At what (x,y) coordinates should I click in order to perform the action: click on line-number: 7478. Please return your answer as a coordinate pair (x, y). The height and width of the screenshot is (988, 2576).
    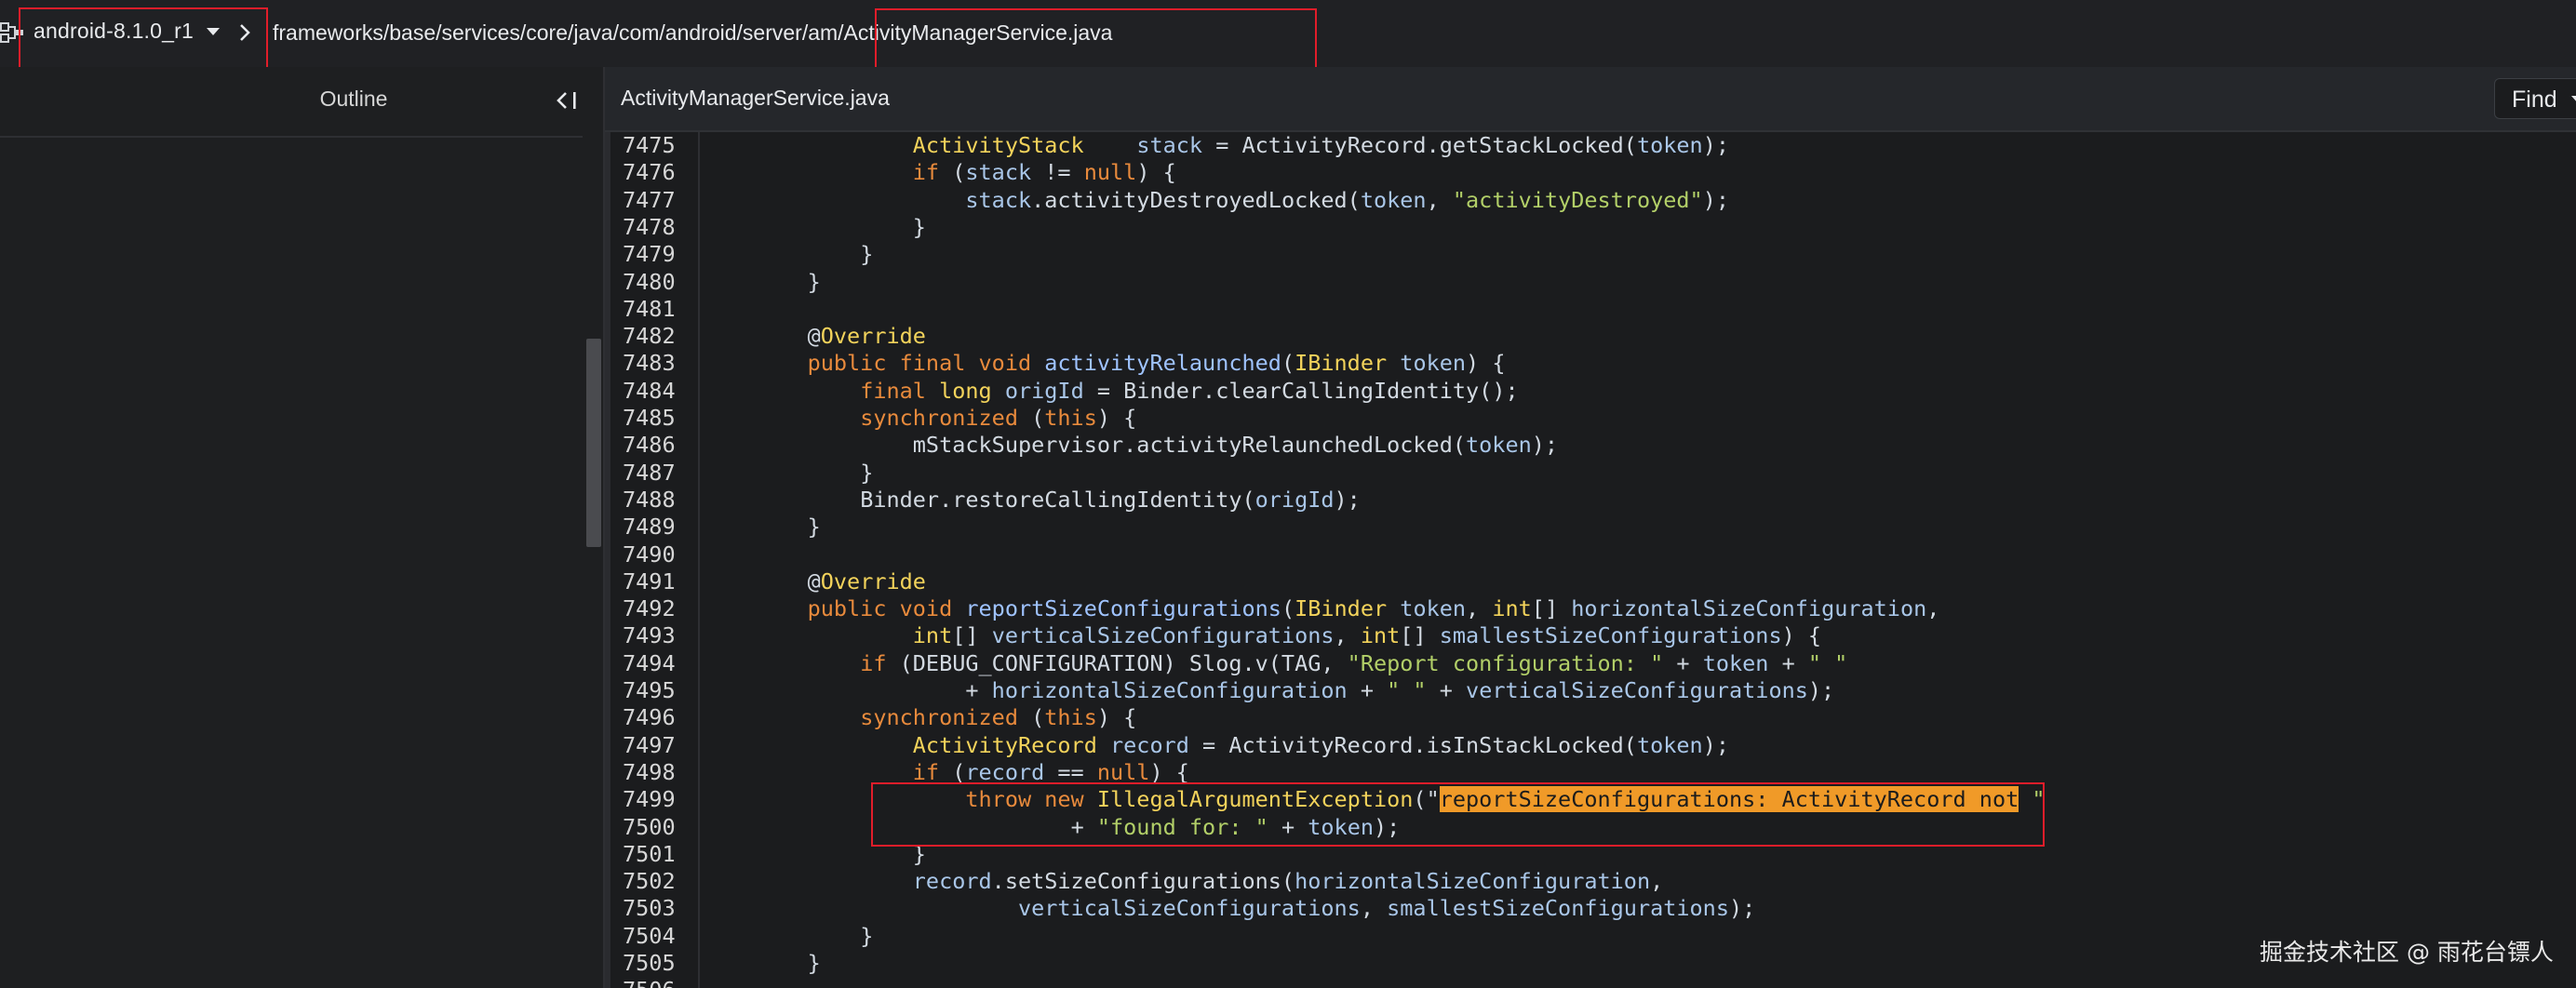
    Looking at the image, I should click on (649, 228).